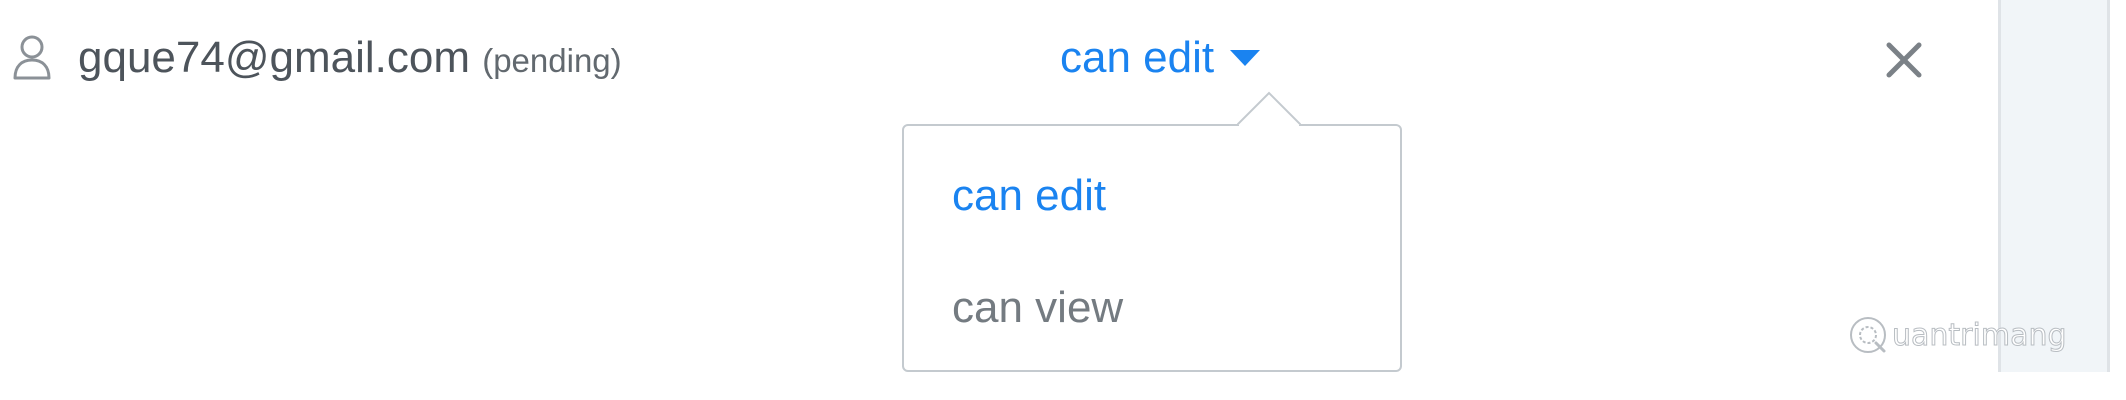  What do you see at coordinates (1245, 58) in the screenshot?
I see `caret-down-icon` at bounding box center [1245, 58].